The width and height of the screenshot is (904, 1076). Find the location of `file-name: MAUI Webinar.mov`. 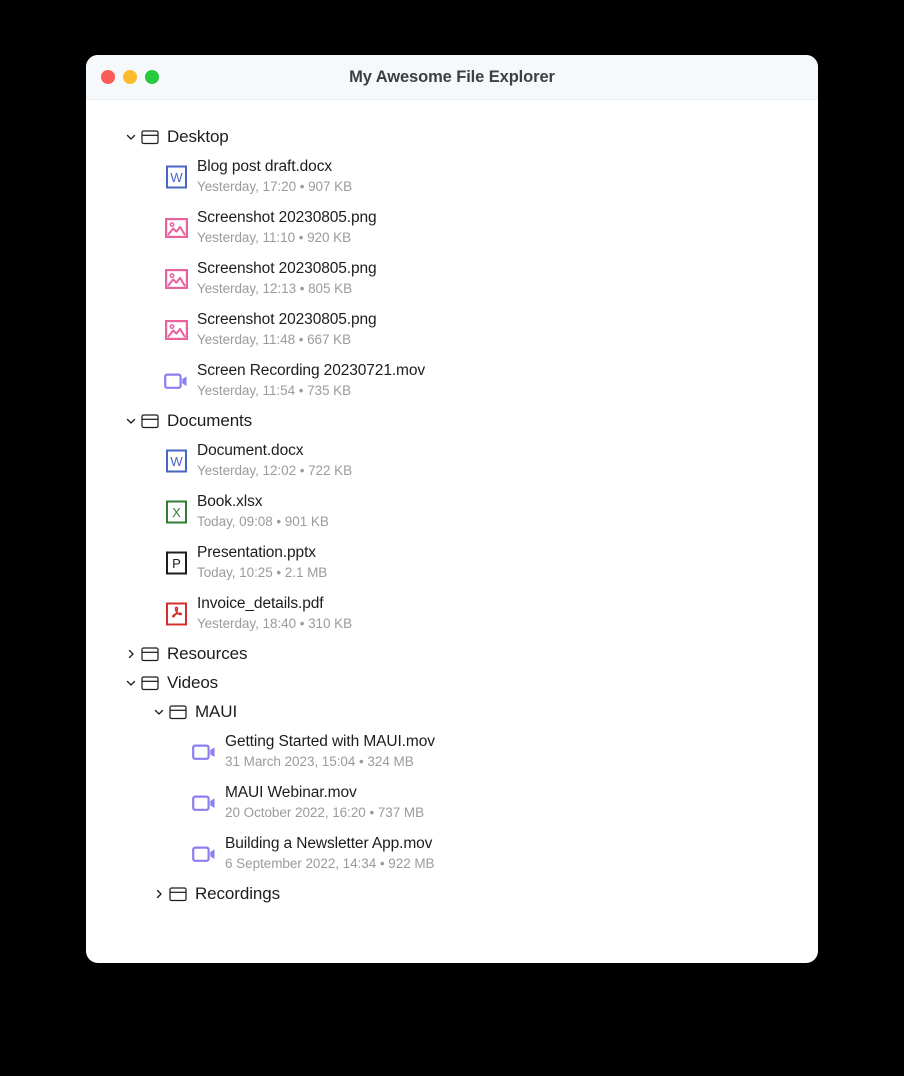

file-name: MAUI Webinar.mov is located at coordinates (291, 792).